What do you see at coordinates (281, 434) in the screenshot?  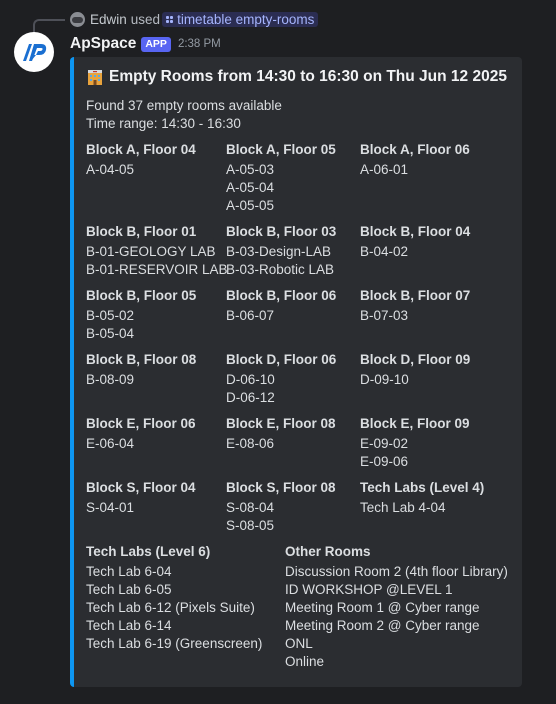 I see `room-field: Block E, Floor 08 E-08-06` at bounding box center [281, 434].